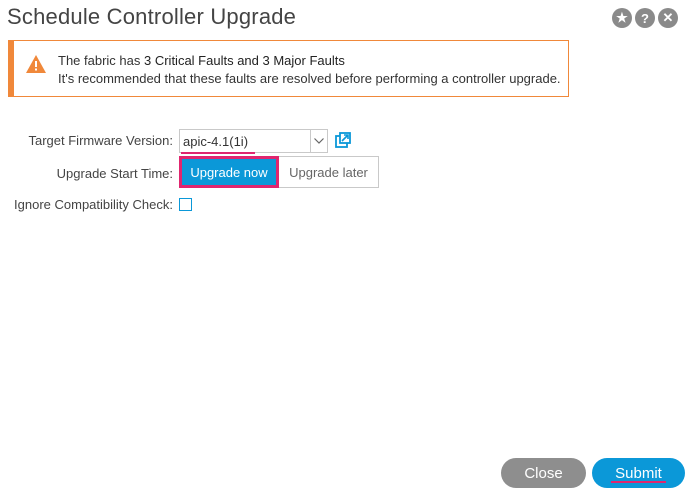  I want to click on start-time-toggle: Upgrade now Upgrade later, so click(279, 172).